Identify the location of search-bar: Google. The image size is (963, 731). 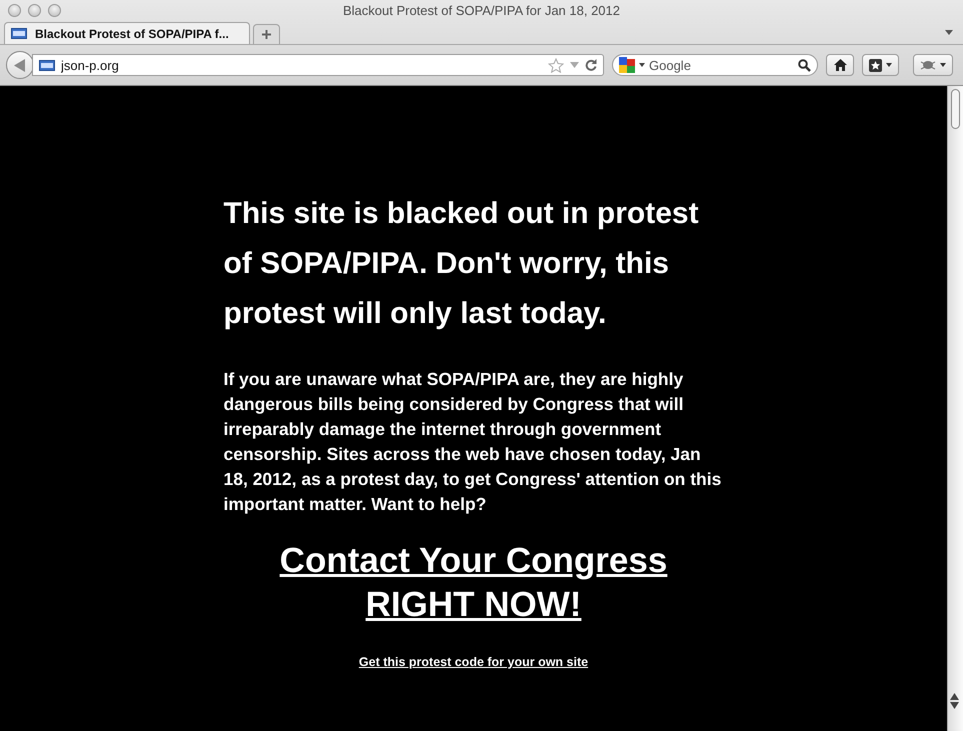
(715, 65).